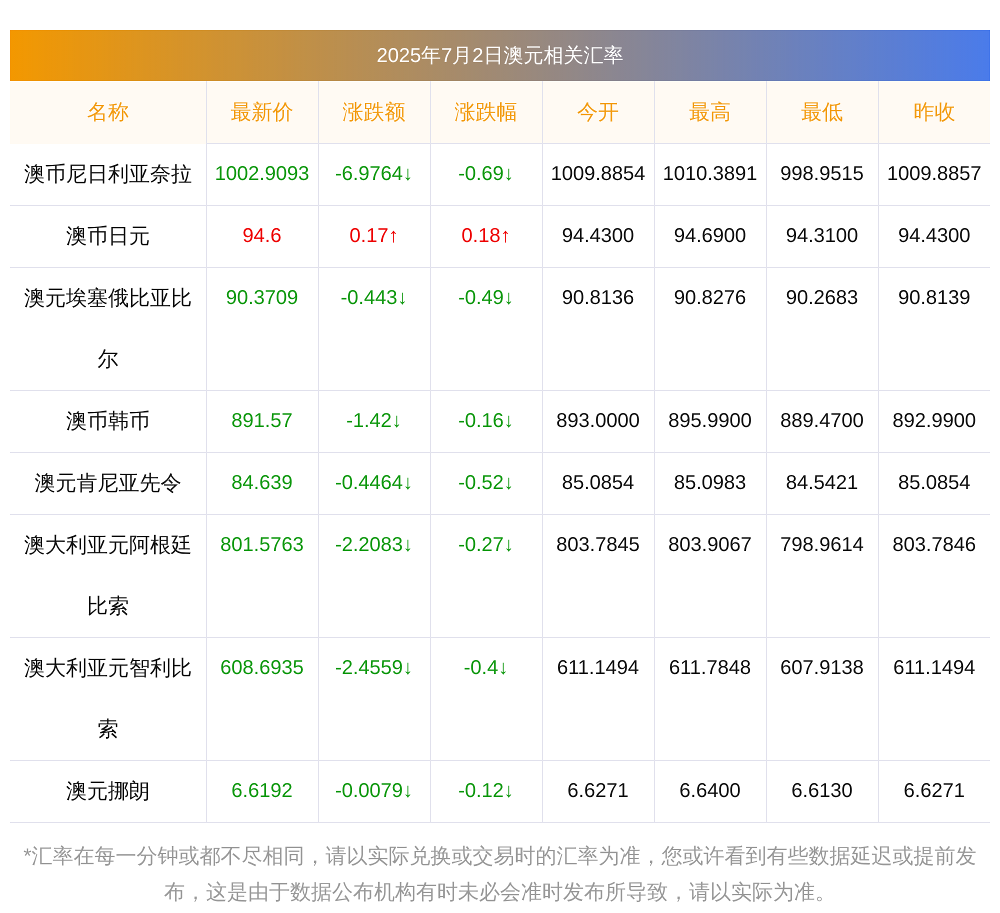 Image resolution: width=1000 pixels, height=913 pixels. Describe the element at coordinates (374, 791) in the screenshot. I see `table-cell: -0.0079↓` at that location.